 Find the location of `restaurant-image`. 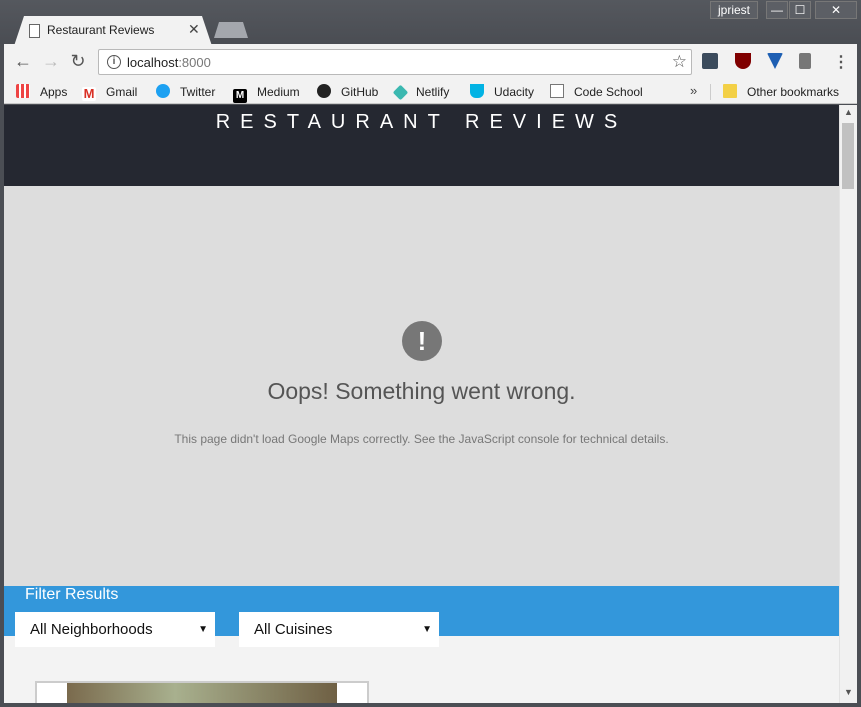

restaurant-image is located at coordinates (202, 693).